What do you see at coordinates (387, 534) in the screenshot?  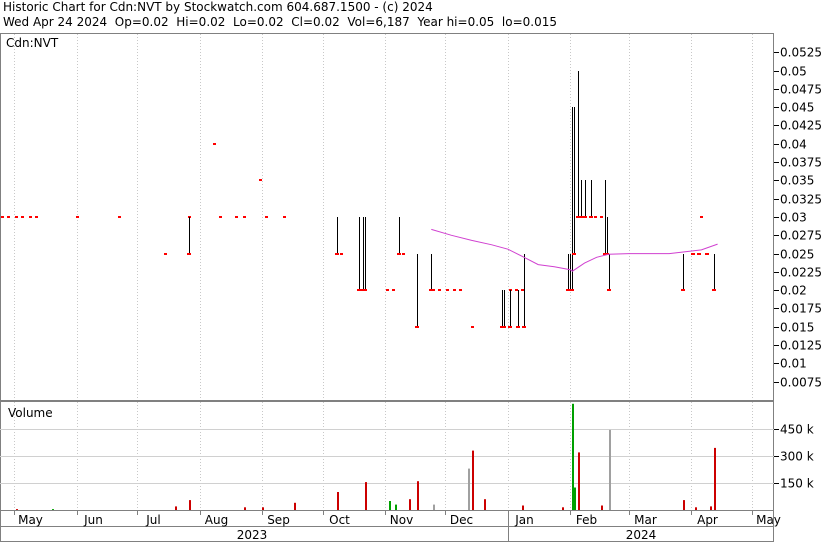 I see `year-axis-frame` at bounding box center [387, 534].